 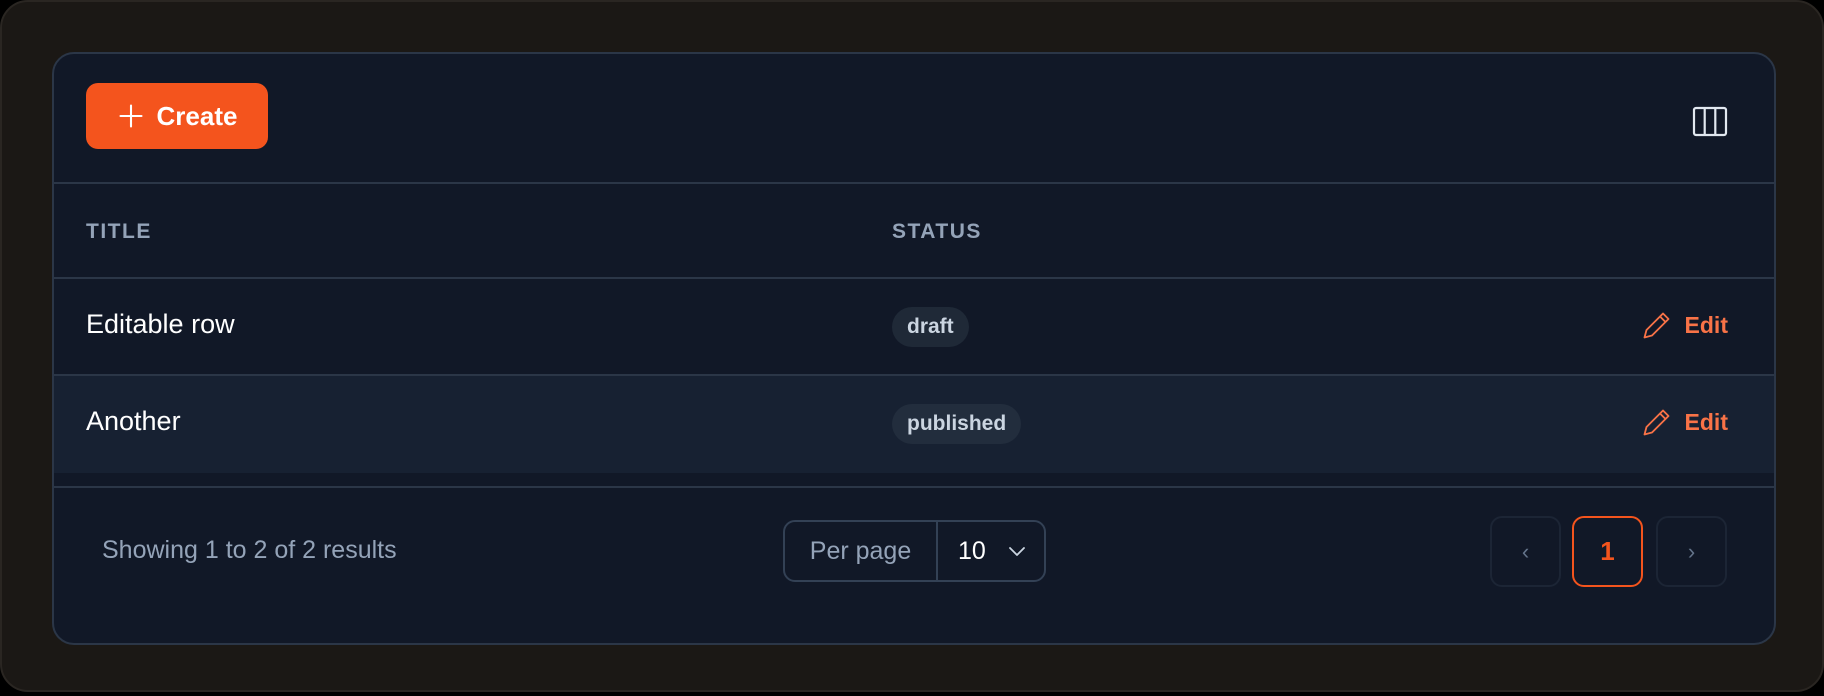 I want to click on results-summary: Showing 1 to 2 of 2 results, so click(x=249, y=550).